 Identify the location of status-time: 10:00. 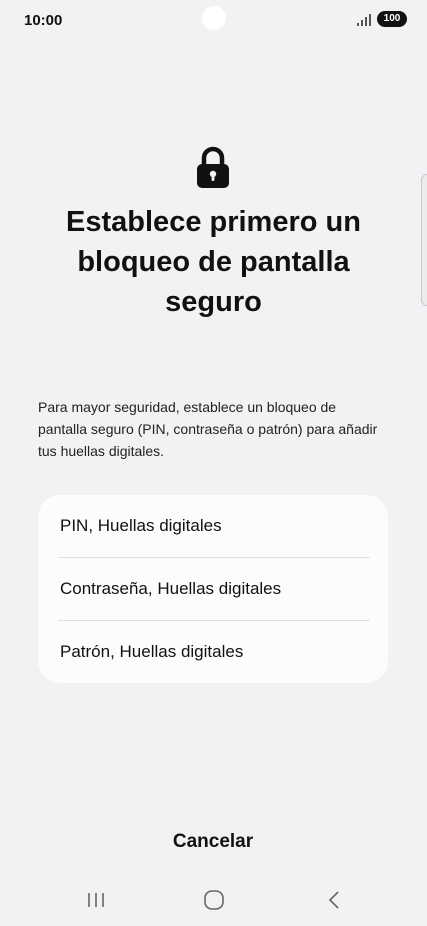
(43, 20).